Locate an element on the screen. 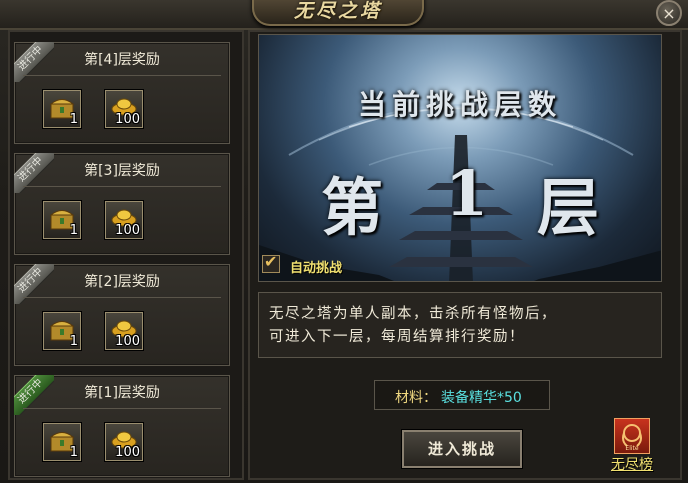 Image resolution: width=688 pixels, height=483 pixels. floor-prefix: 第 is located at coordinates (352, 207).